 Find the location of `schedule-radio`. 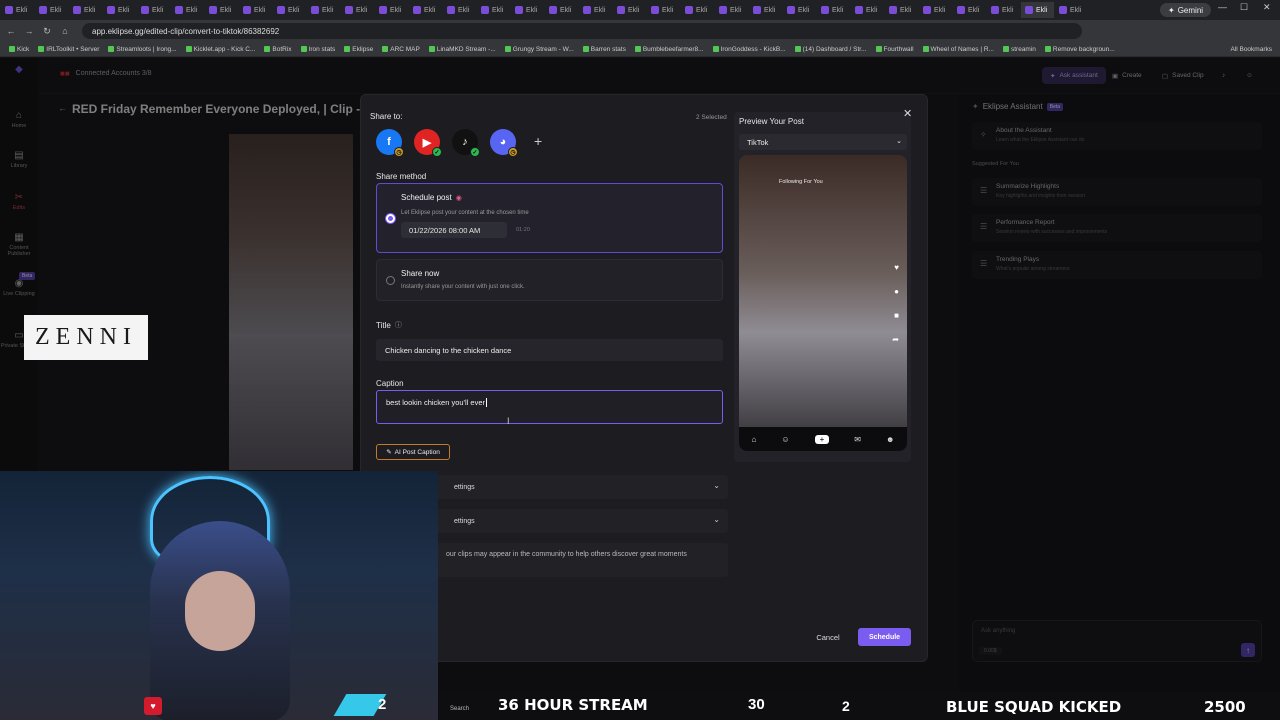

schedule-radio is located at coordinates (390, 218).